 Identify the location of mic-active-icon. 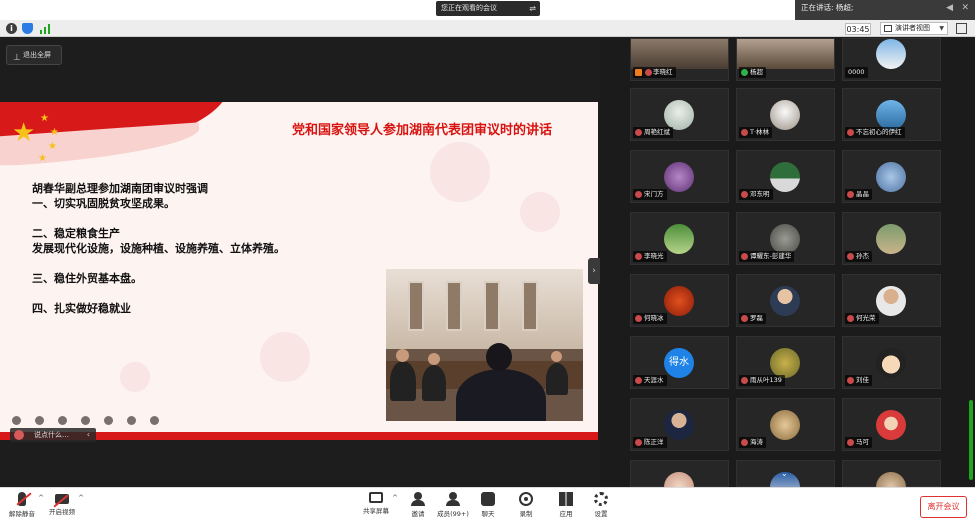
(744, 72).